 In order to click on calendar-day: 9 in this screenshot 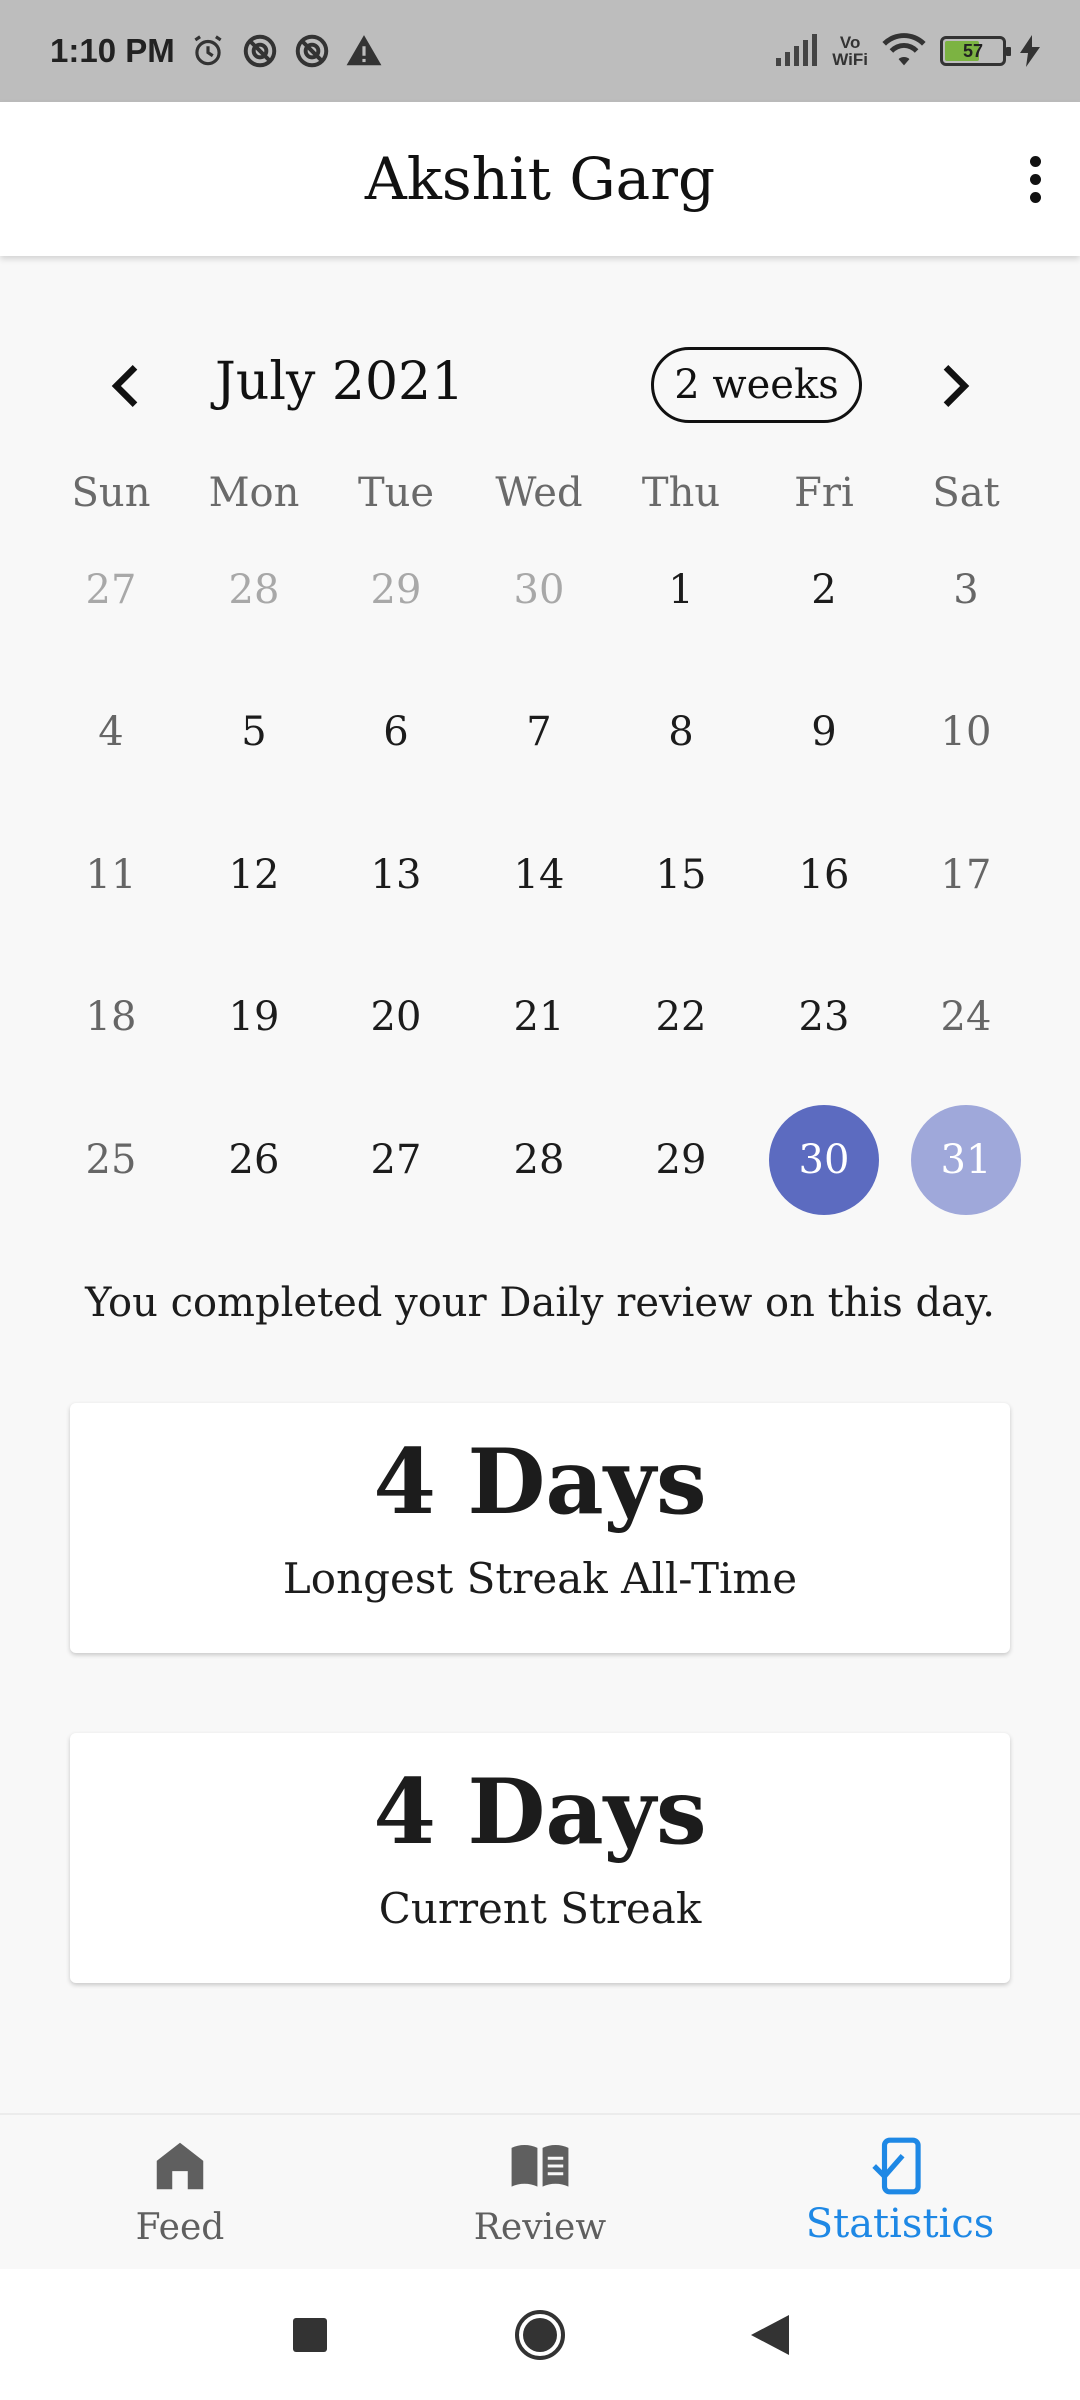, I will do `click(824, 732)`.